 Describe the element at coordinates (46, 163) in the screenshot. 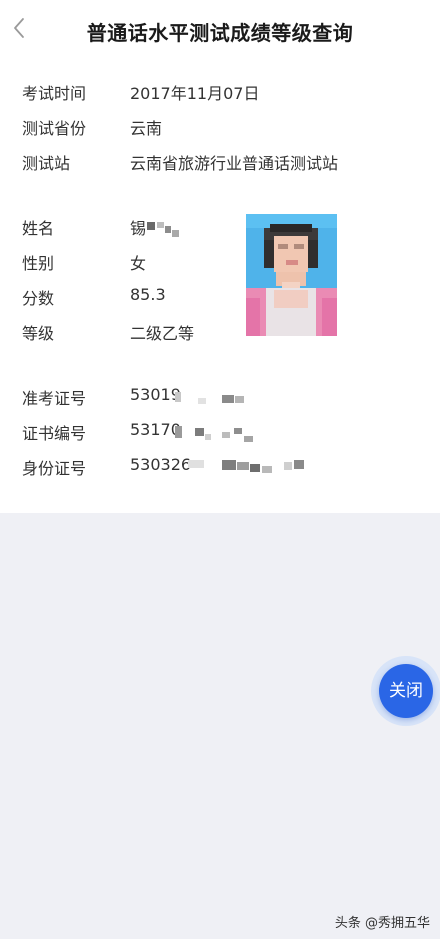

I see `station-label: 测试站` at that location.